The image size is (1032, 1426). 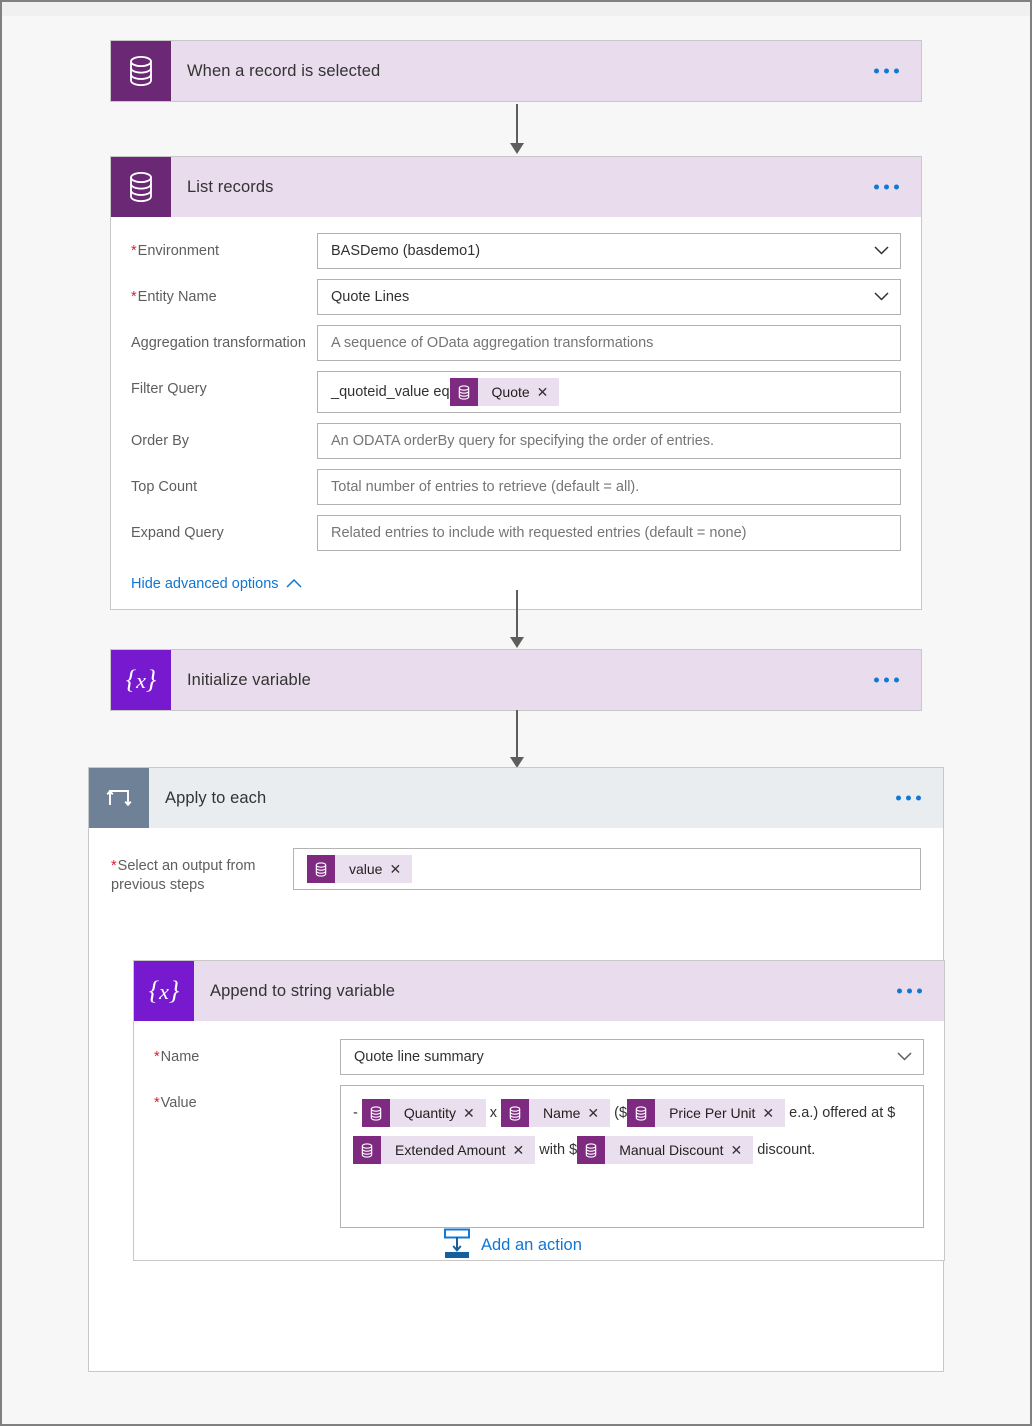 What do you see at coordinates (175, 1103) in the screenshot?
I see `field-label-variable-value: *Value` at bounding box center [175, 1103].